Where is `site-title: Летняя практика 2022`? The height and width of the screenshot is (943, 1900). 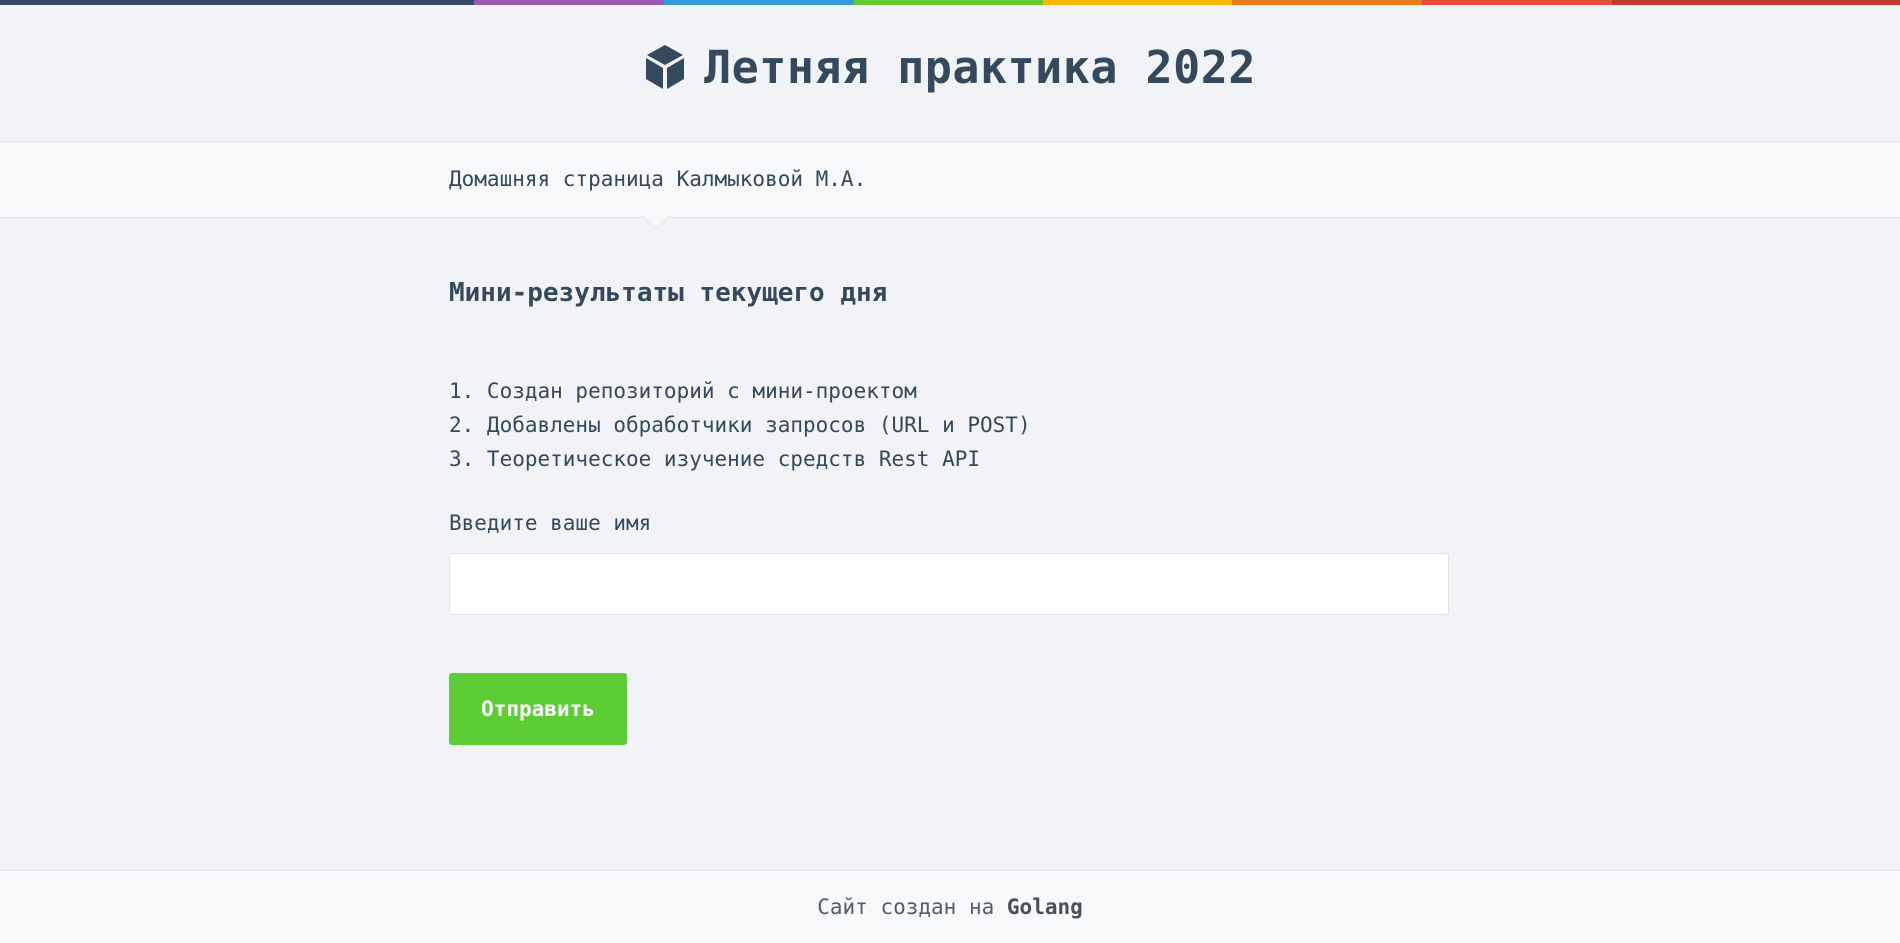 site-title: Летняя практика 2022 is located at coordinates (950, 67).